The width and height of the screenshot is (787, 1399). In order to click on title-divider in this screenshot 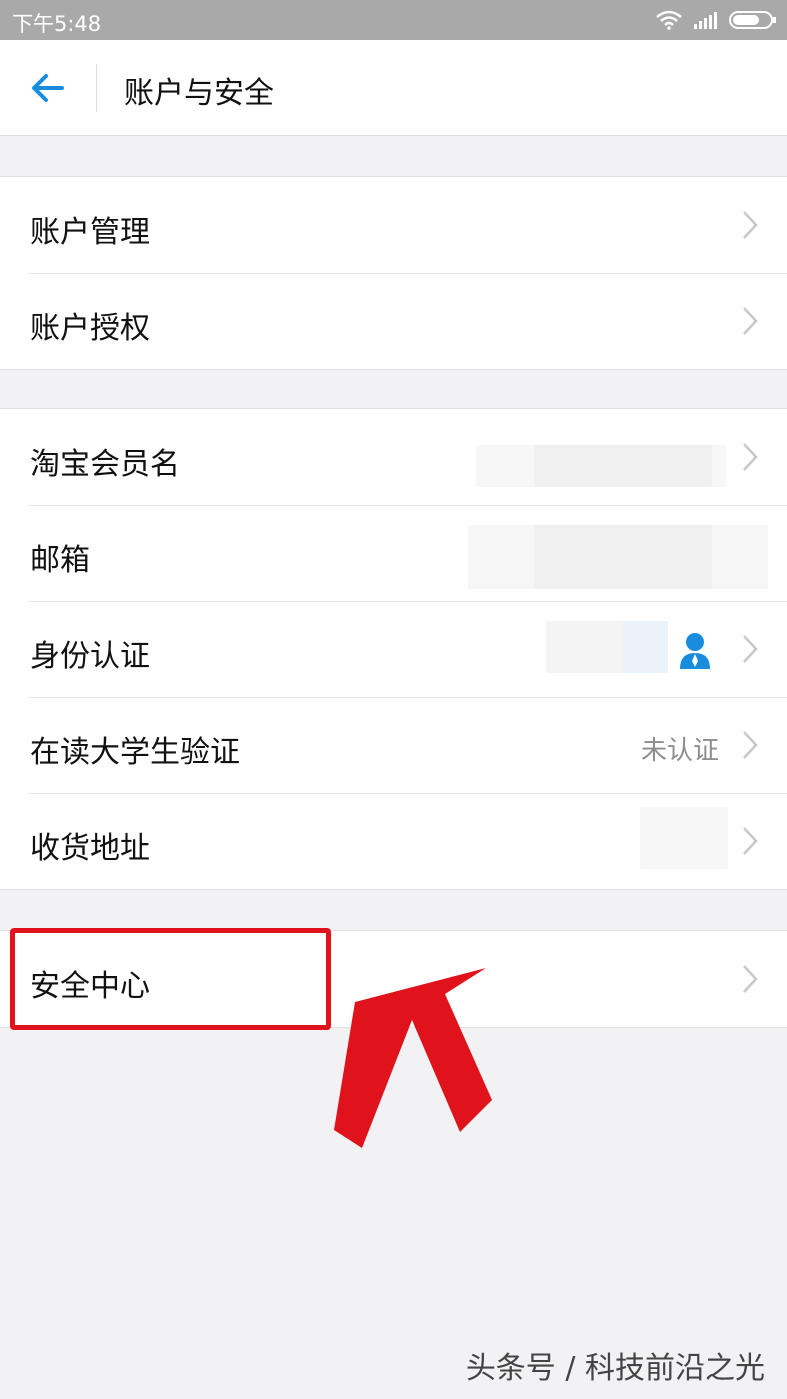, I will do `click(96, 88)`.